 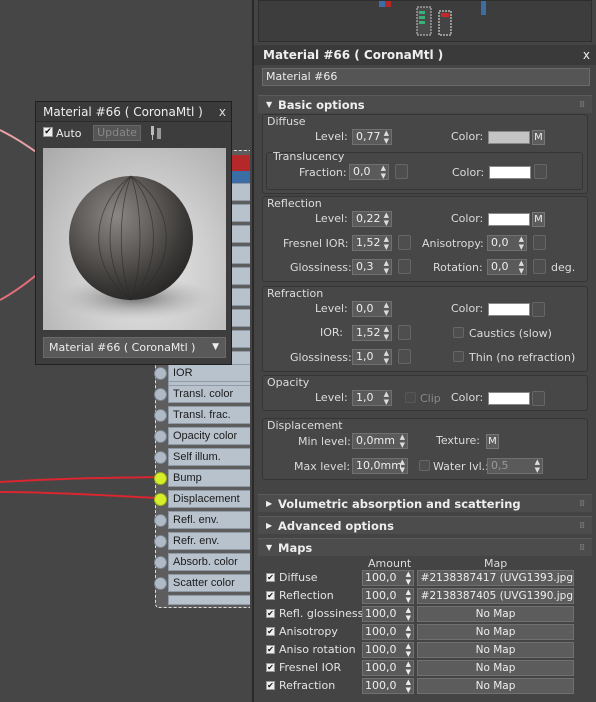 What do you see at coordinates (372, 267) in the screenshot?
I see `reflection-glossiness-spinner: 0,3 ▲ ▼` at bounding box center [372, 267].